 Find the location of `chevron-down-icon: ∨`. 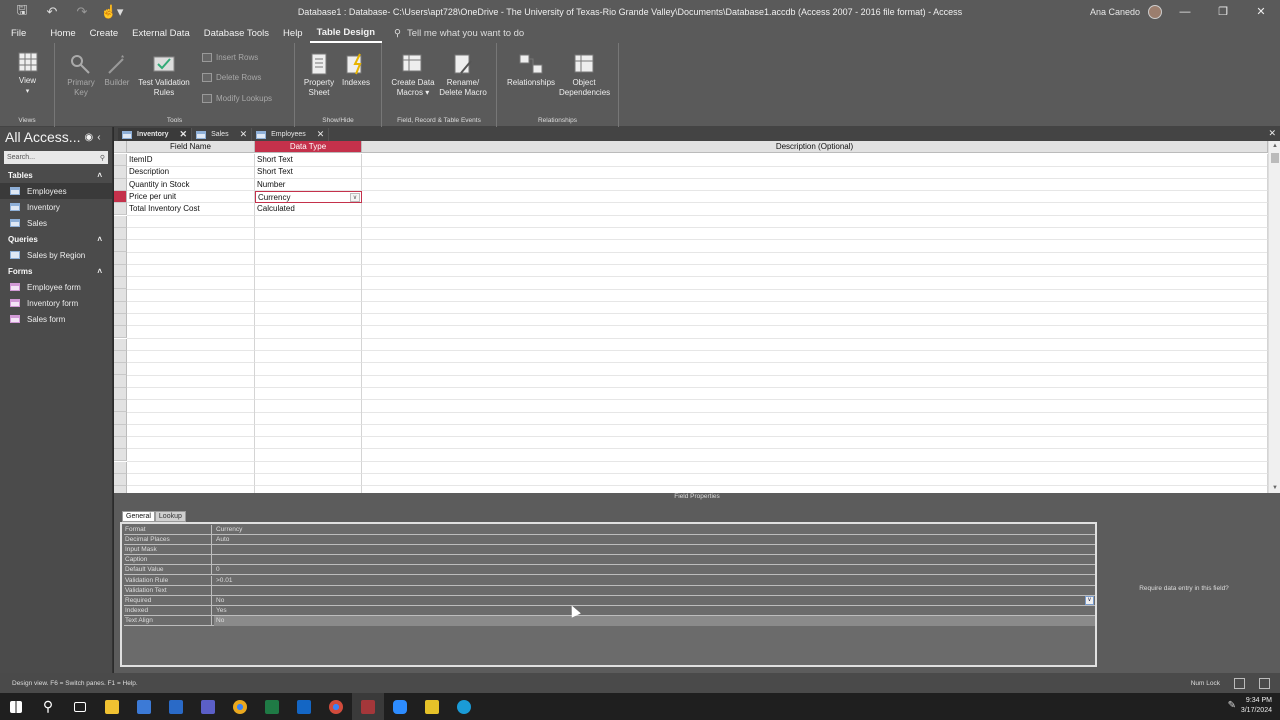

chevron-down-icon: ∨ is located at coordinates (1089, 600).